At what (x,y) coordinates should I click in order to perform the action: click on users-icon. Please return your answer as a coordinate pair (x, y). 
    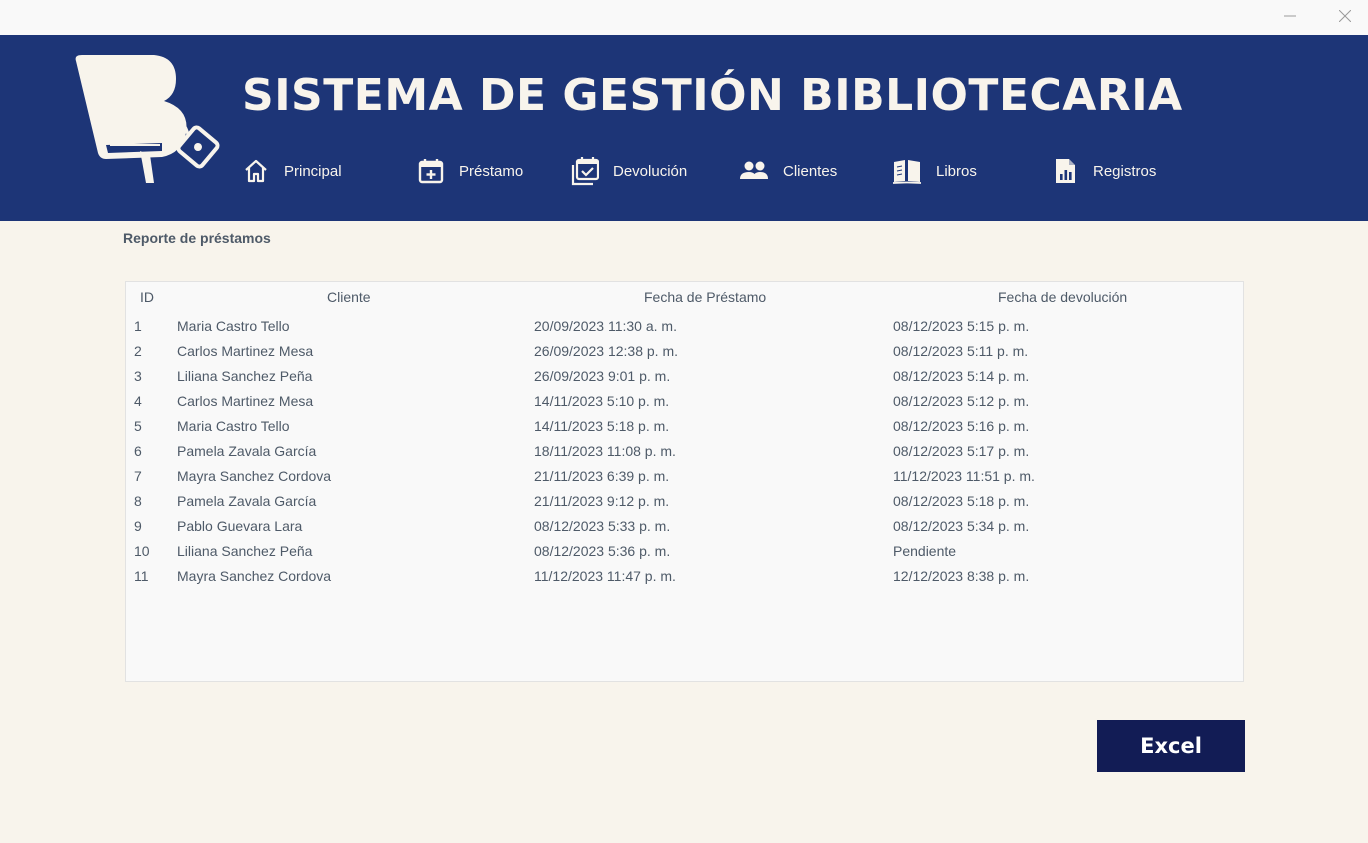
    Looking at the image, I should click on (754, 170).